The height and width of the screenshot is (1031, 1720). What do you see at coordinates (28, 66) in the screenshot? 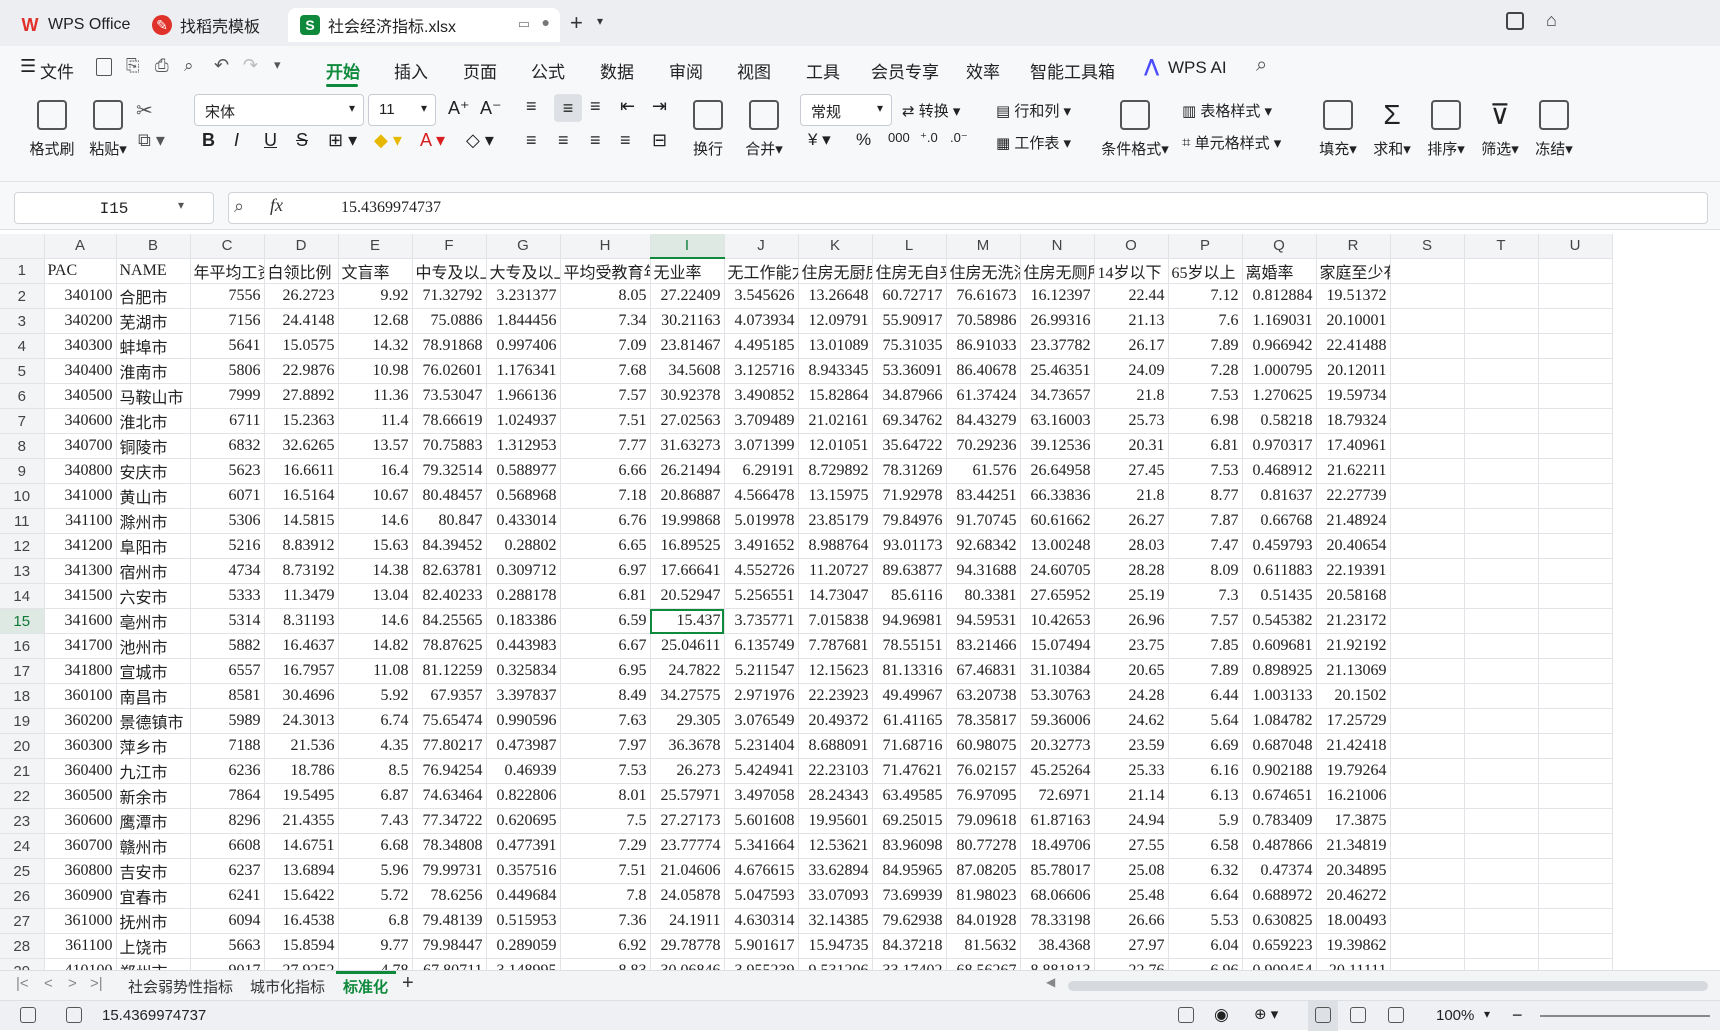
I see `hamburger-icon: ☰` at bounding box center [28, 66].